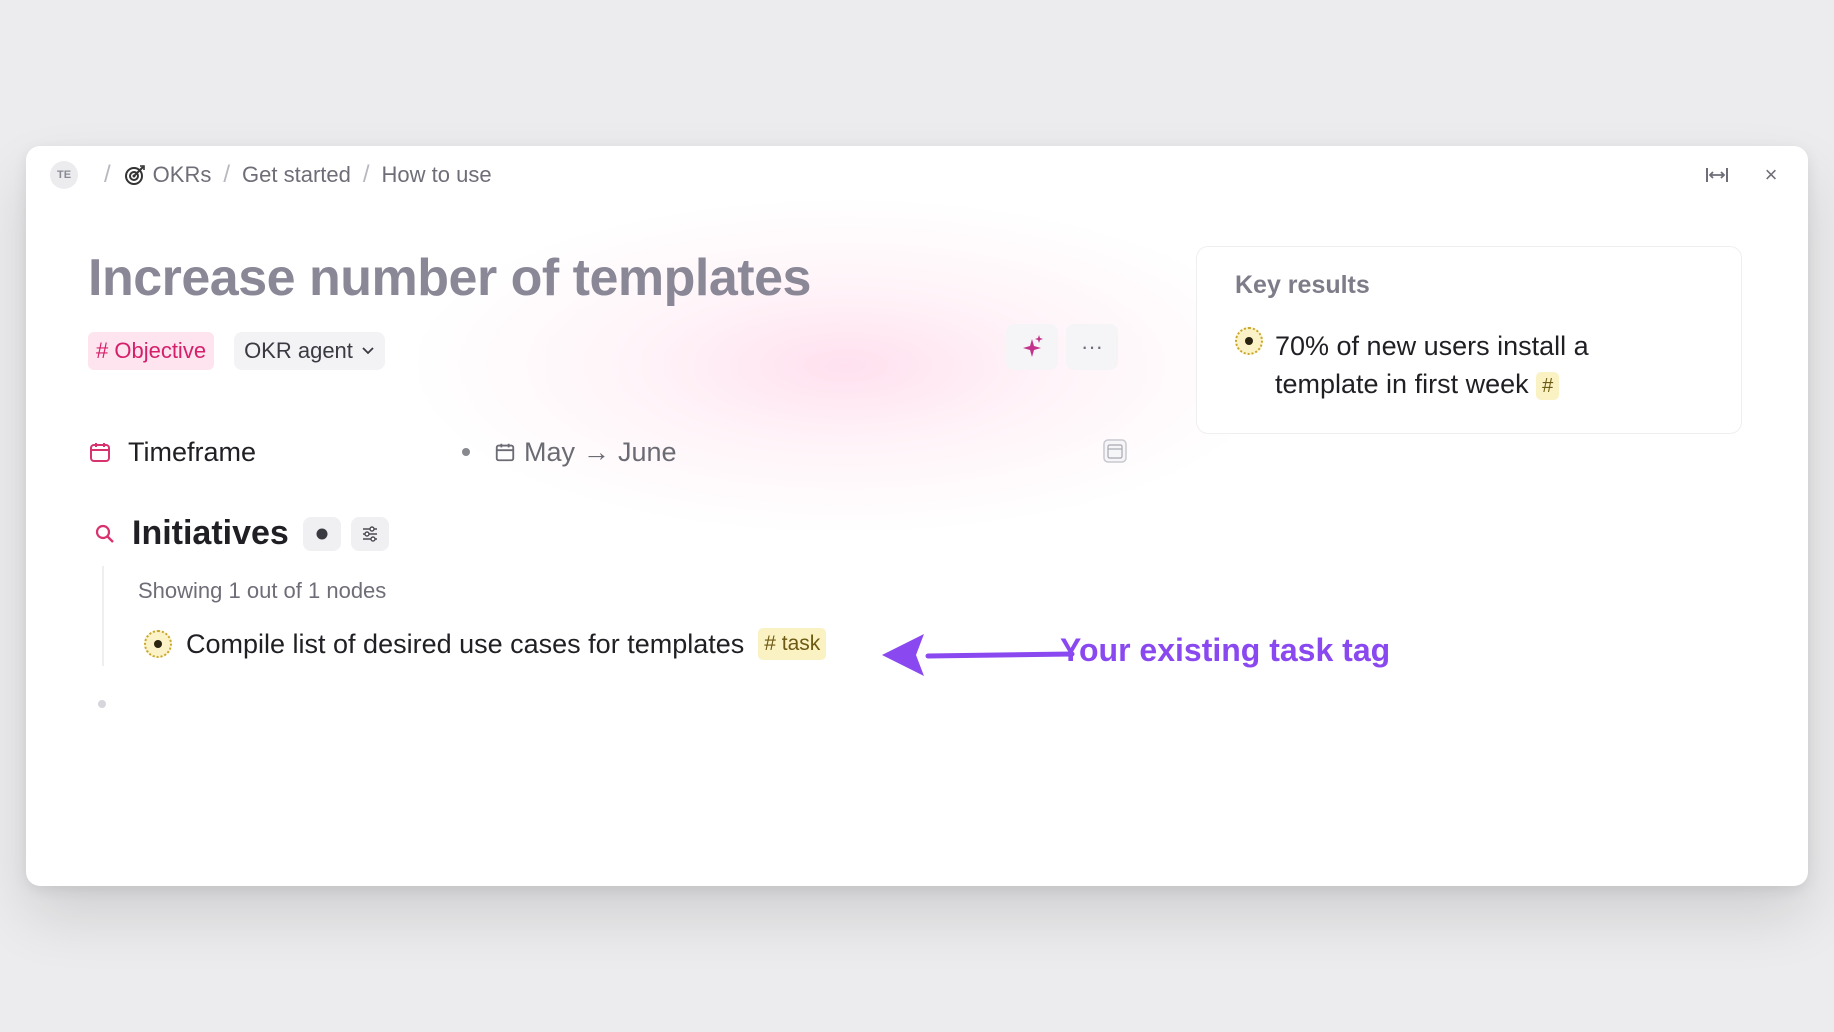  Describe the element at coordinates (1225, 650) in the screenshot. I see `annotation-label: Your existing task tag` at that location.